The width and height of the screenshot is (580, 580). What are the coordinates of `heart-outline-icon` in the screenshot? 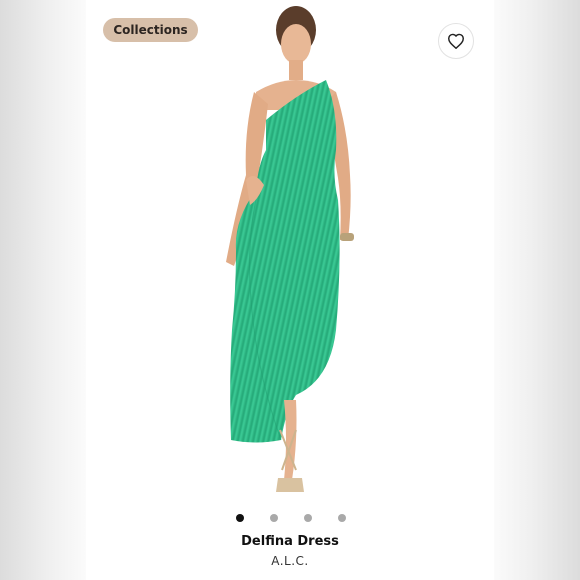 It's located at (456, 41).